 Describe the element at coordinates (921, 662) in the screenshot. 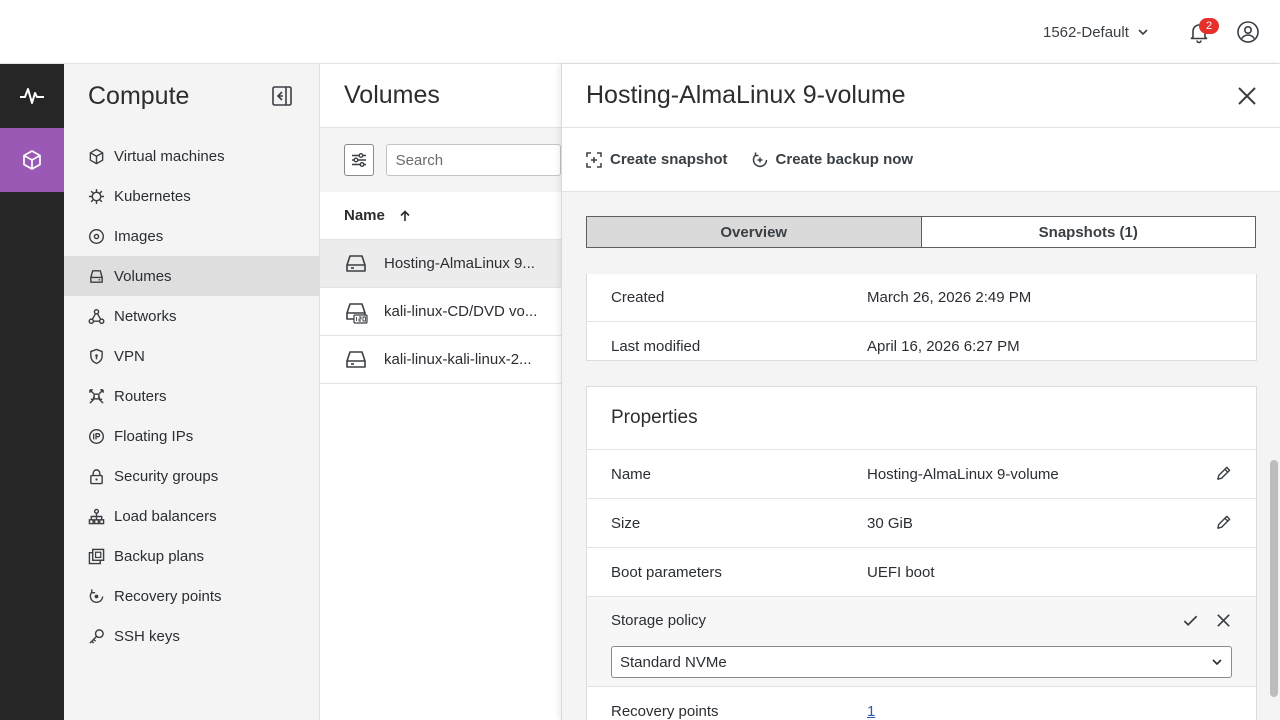

I see `storage-policy-select: Standard NVMe` at that location.